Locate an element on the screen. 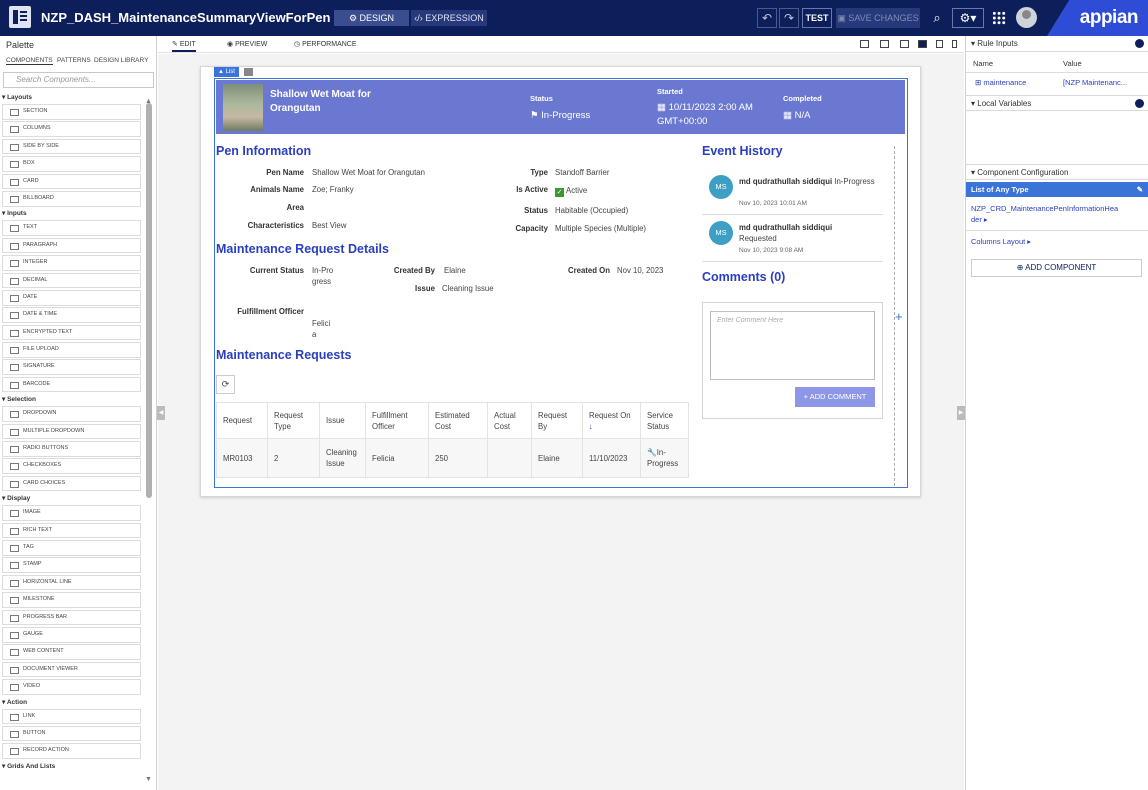 The height and width of the screenshot is (790, 1148). rule-inputs-header: ▾ Rule Inputs is located at coordinates (1056, 44).